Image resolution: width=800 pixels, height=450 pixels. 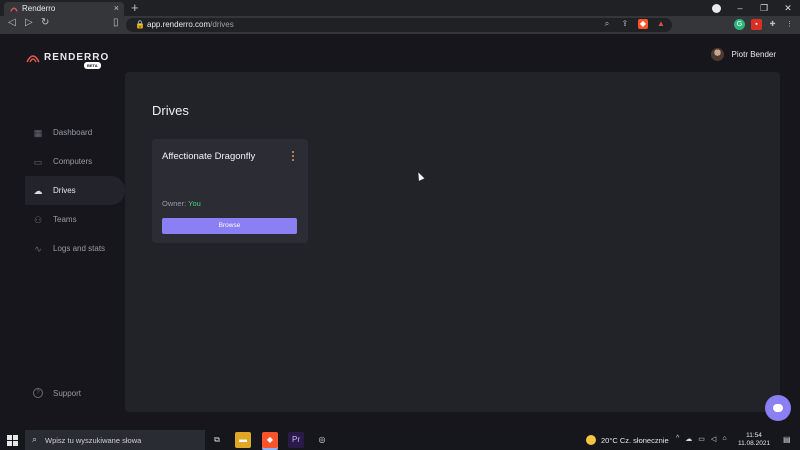 I want to click on sidebar-item-drives: ☁ Drives, so click(x=75, y=190).